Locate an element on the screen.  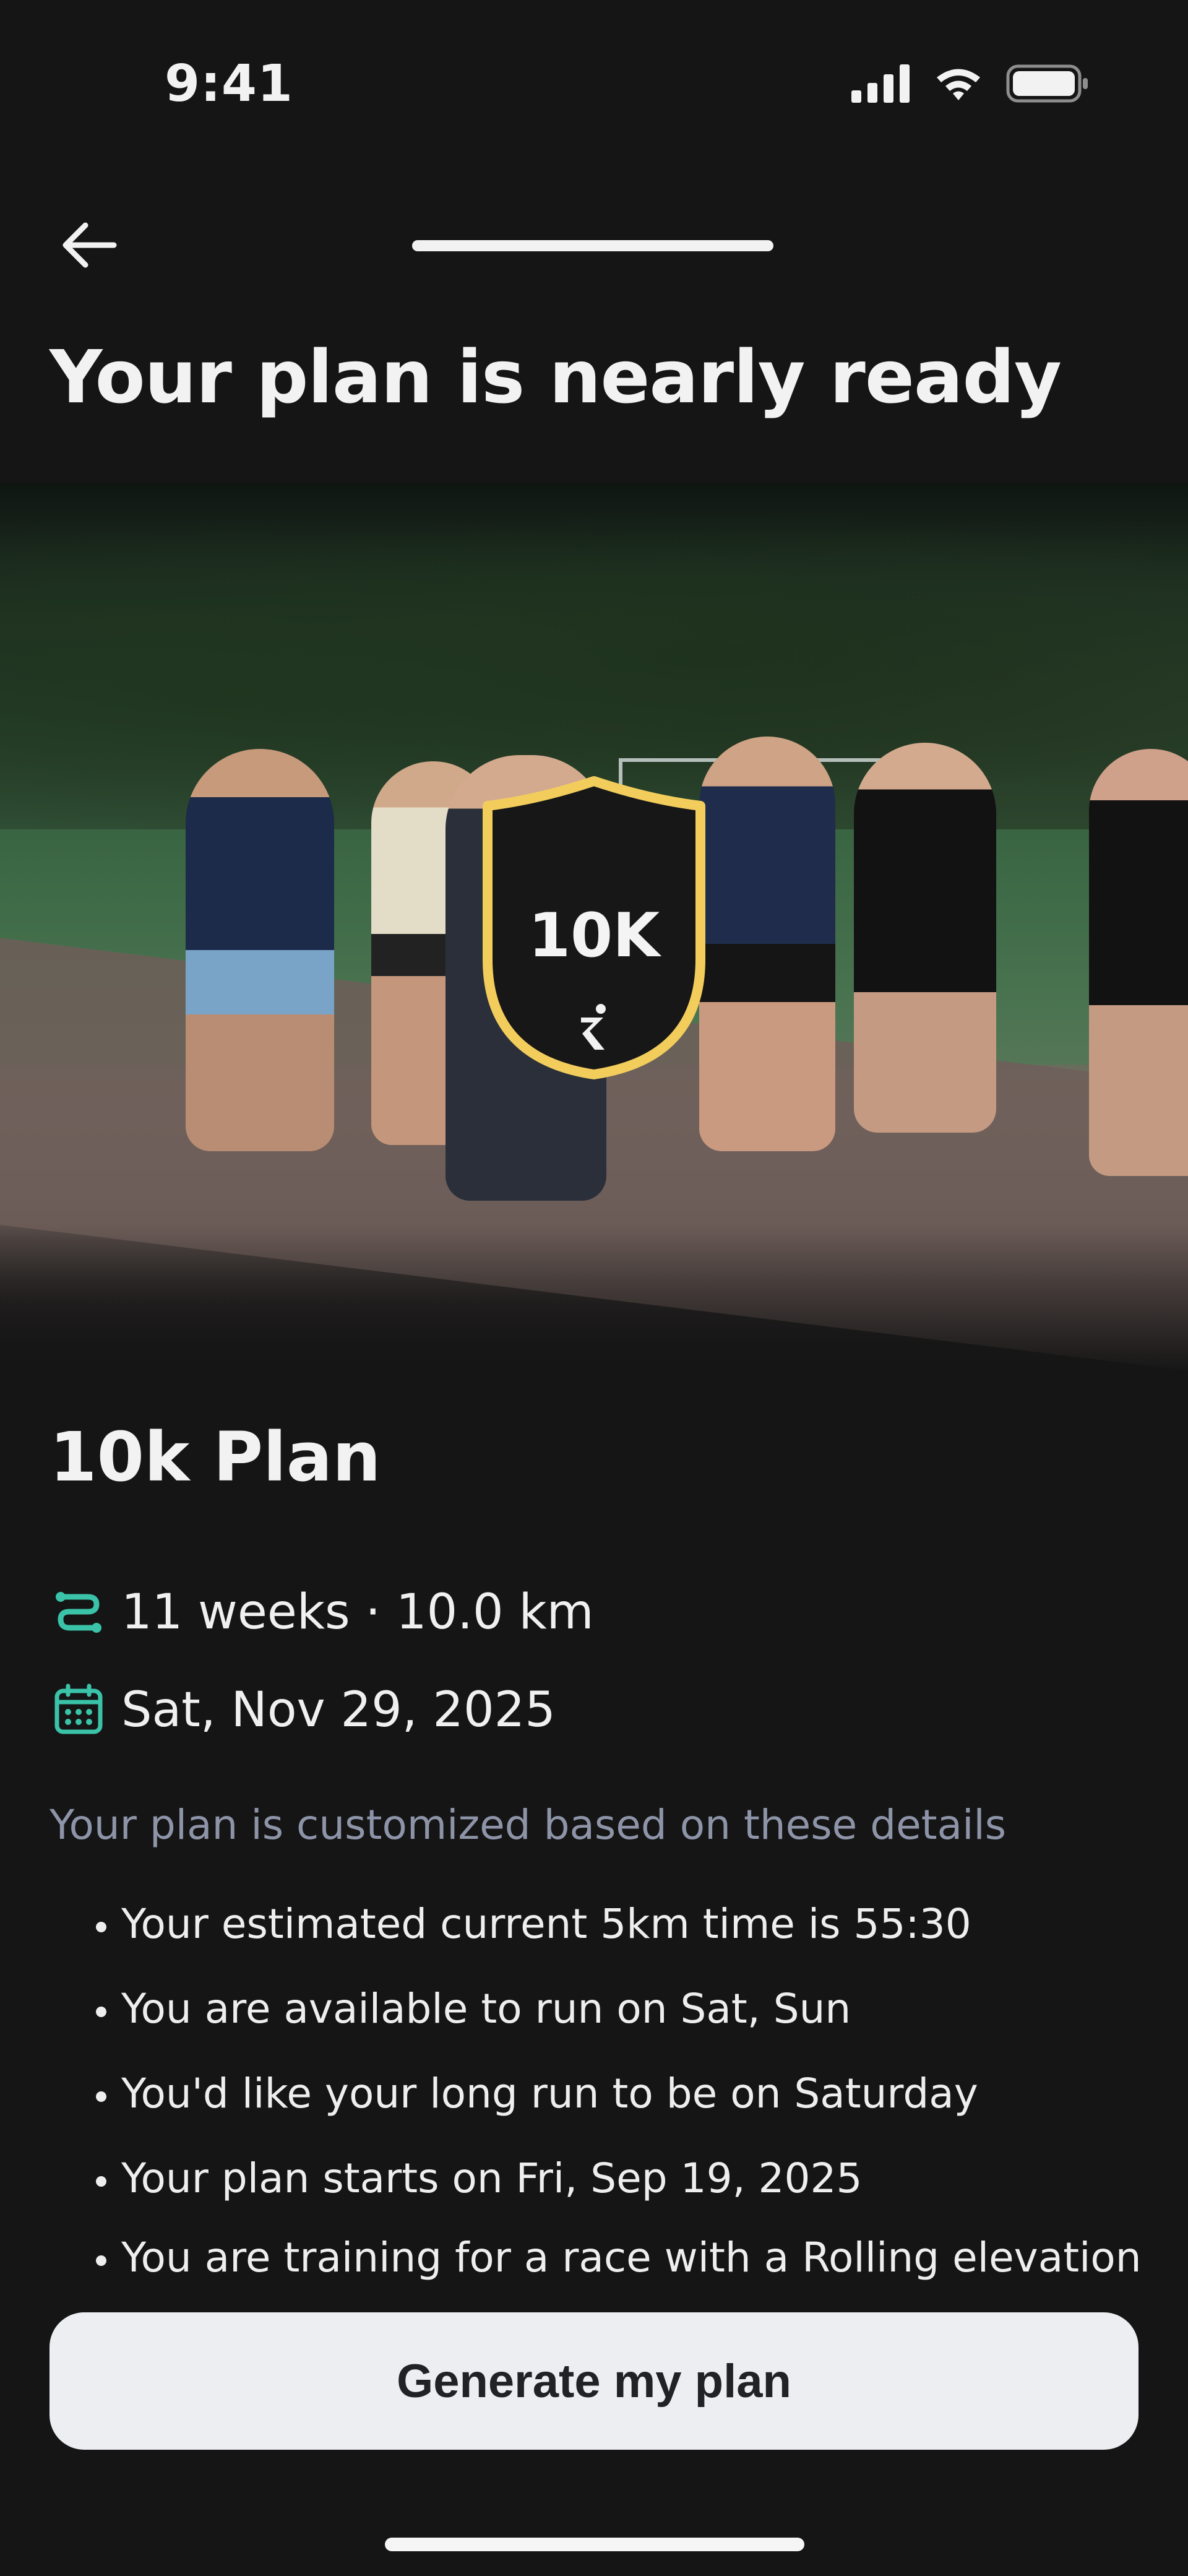
calendar-icon is located at coordinates (78, 1708).